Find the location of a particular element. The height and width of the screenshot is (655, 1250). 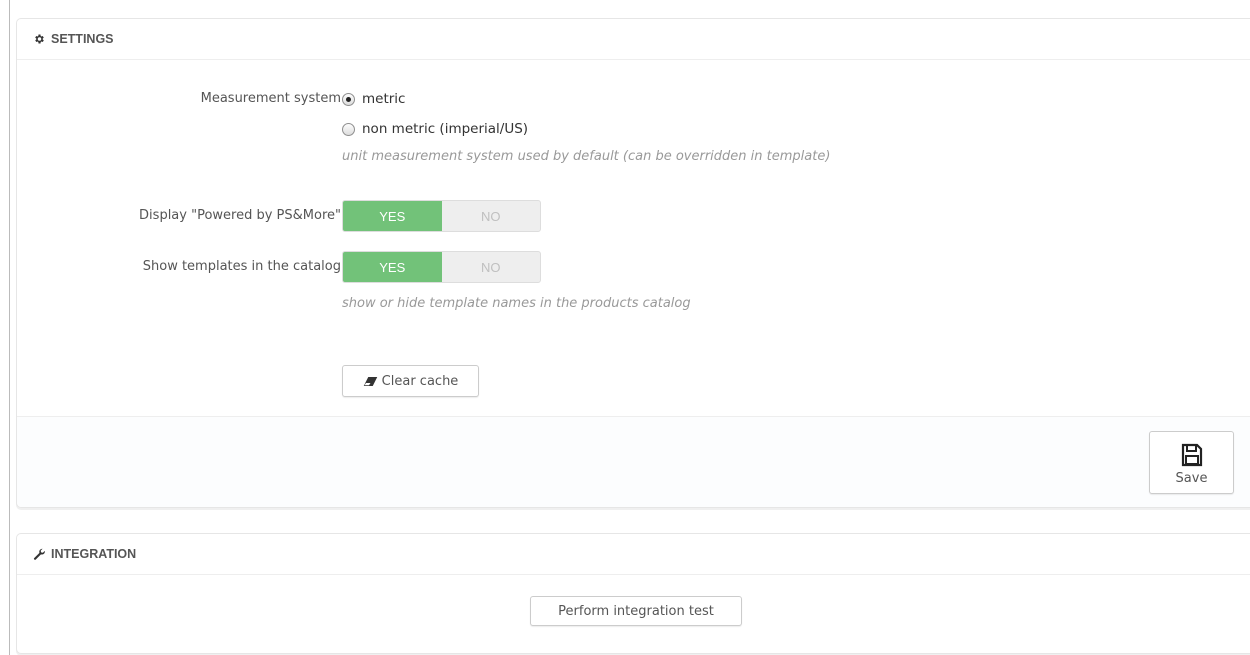

powered-by-toggle: YES NO is located at coordinates (441, 216).